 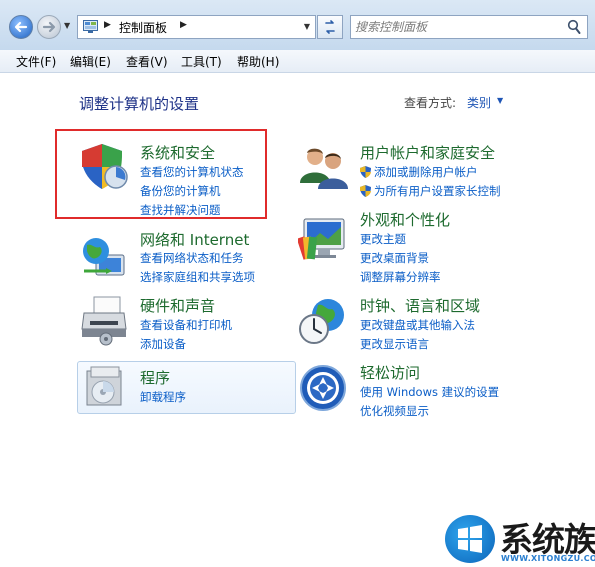 What do you see at coordinates (437, 191) in the screenshot?
I see `link-parental-controls-label: 为所有用户设置家长控制` at bounding box center [437, 191].